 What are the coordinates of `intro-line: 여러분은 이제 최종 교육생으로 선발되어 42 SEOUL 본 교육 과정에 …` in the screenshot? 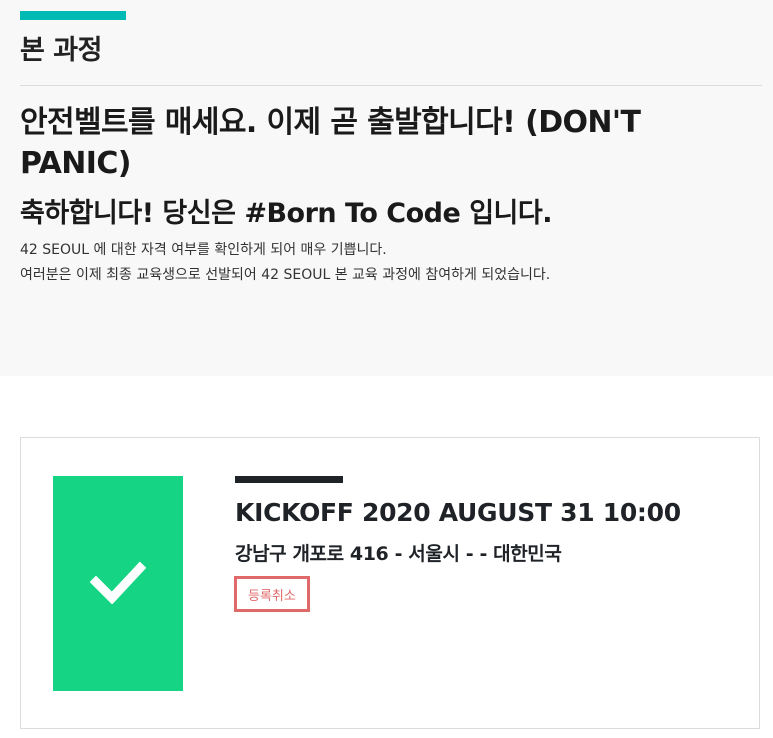 It's located at (285, 275).